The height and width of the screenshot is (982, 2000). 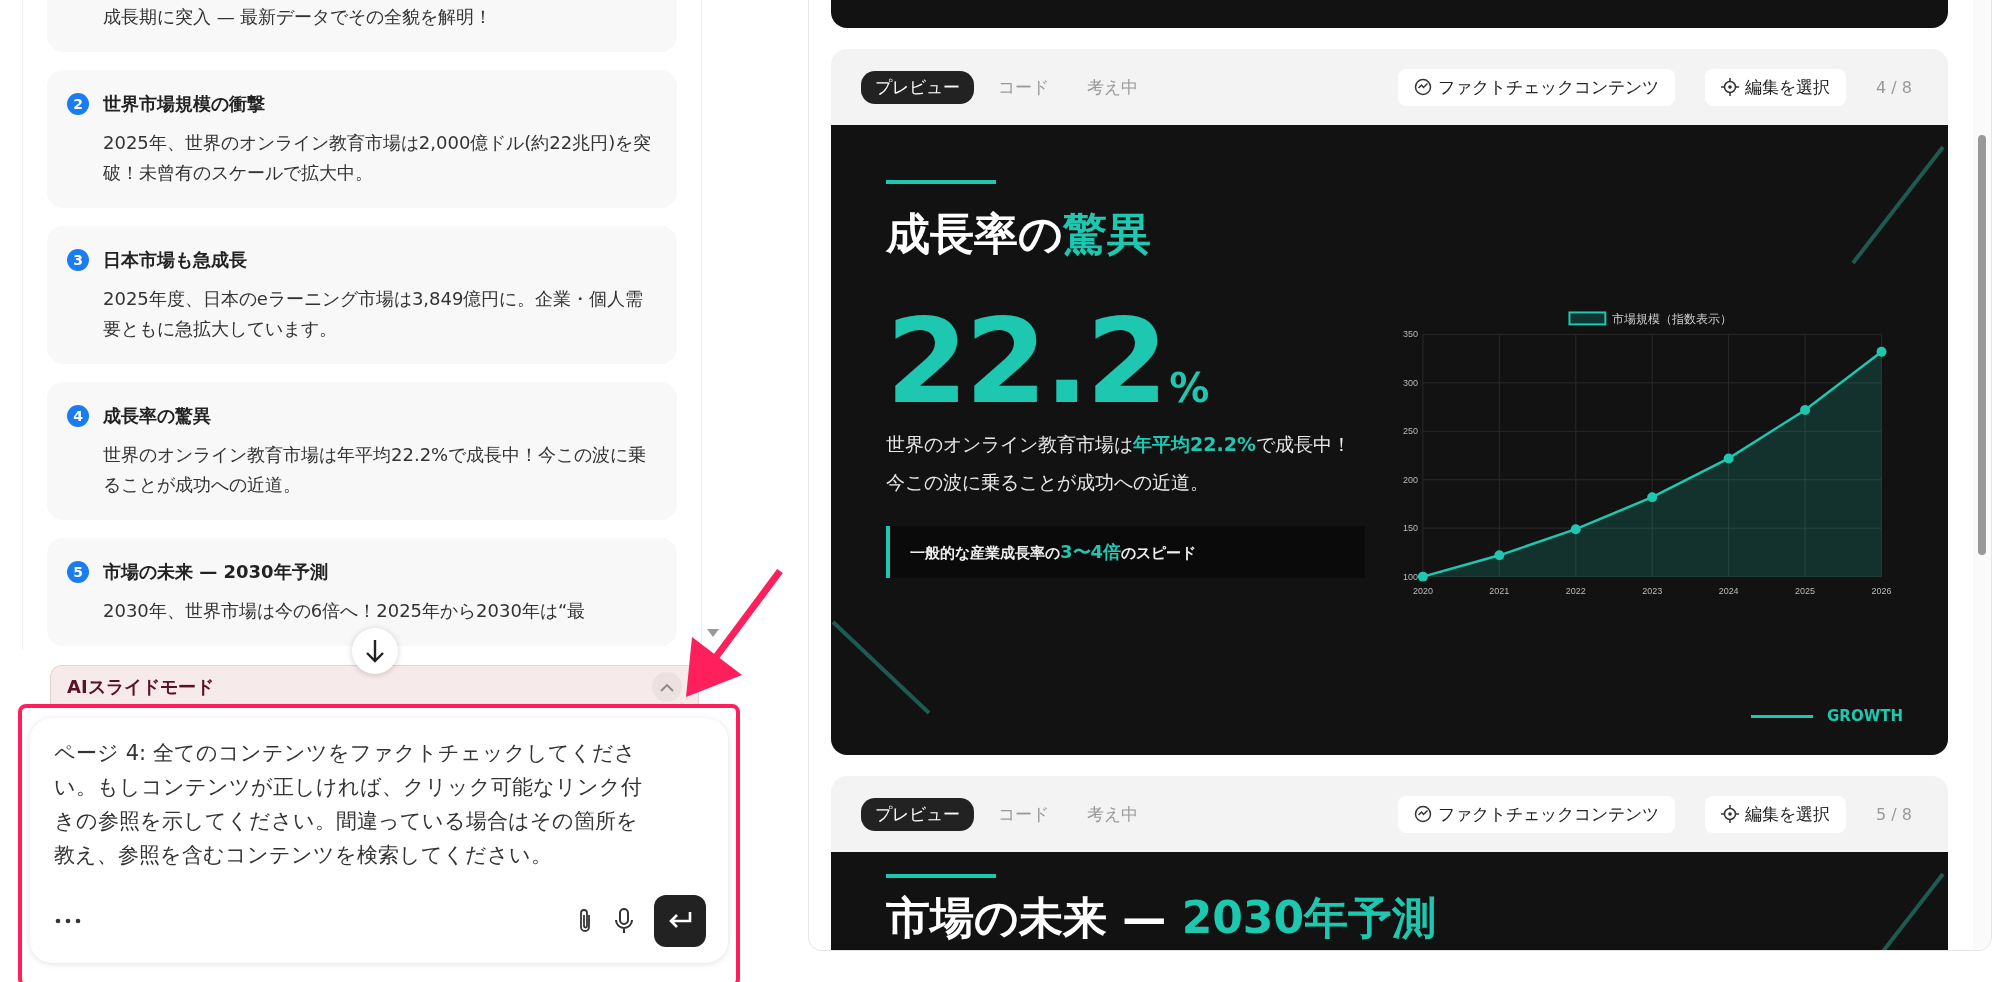 I want to click on legend-swatch, so click(x=1587, y=318).